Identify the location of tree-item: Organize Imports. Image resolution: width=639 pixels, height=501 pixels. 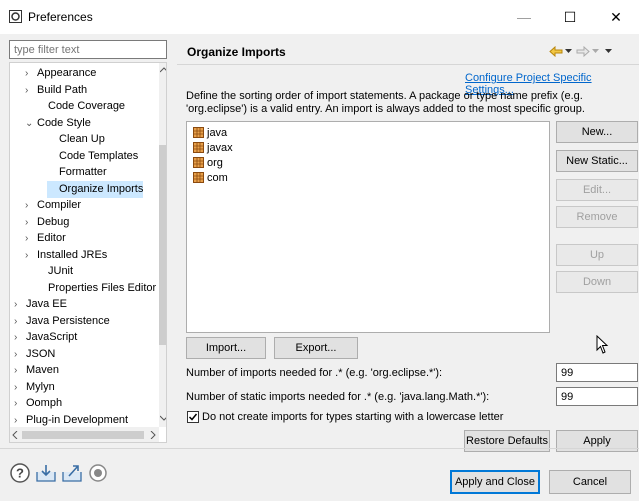
(95, 189).